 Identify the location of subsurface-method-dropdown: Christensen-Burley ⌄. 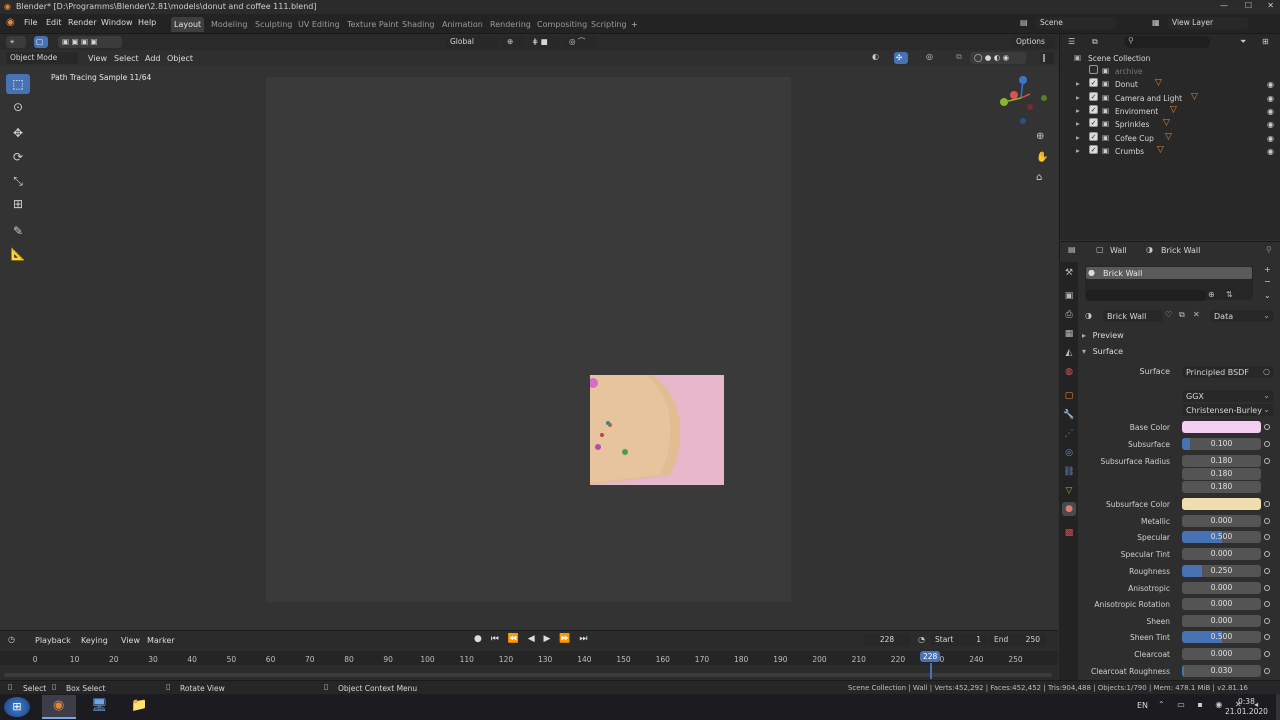
(1228, 410).